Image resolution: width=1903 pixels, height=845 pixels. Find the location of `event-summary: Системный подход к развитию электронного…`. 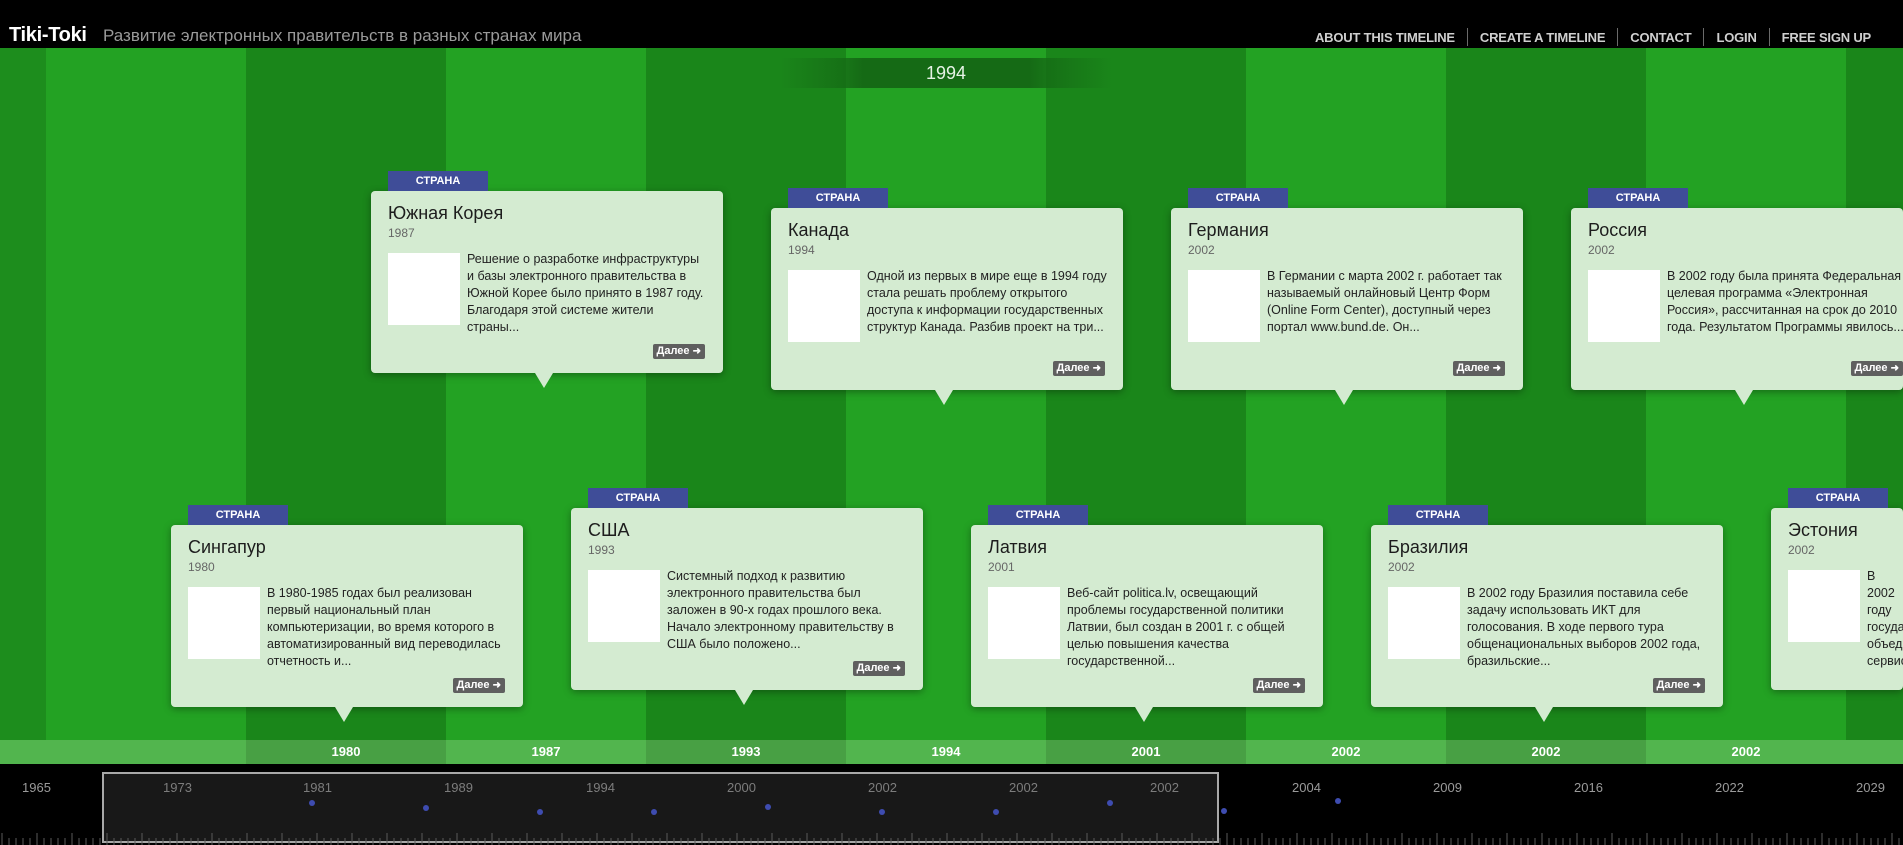

event-summary: Системный подход к развитию электронного… is located at coordinates (780, 610).